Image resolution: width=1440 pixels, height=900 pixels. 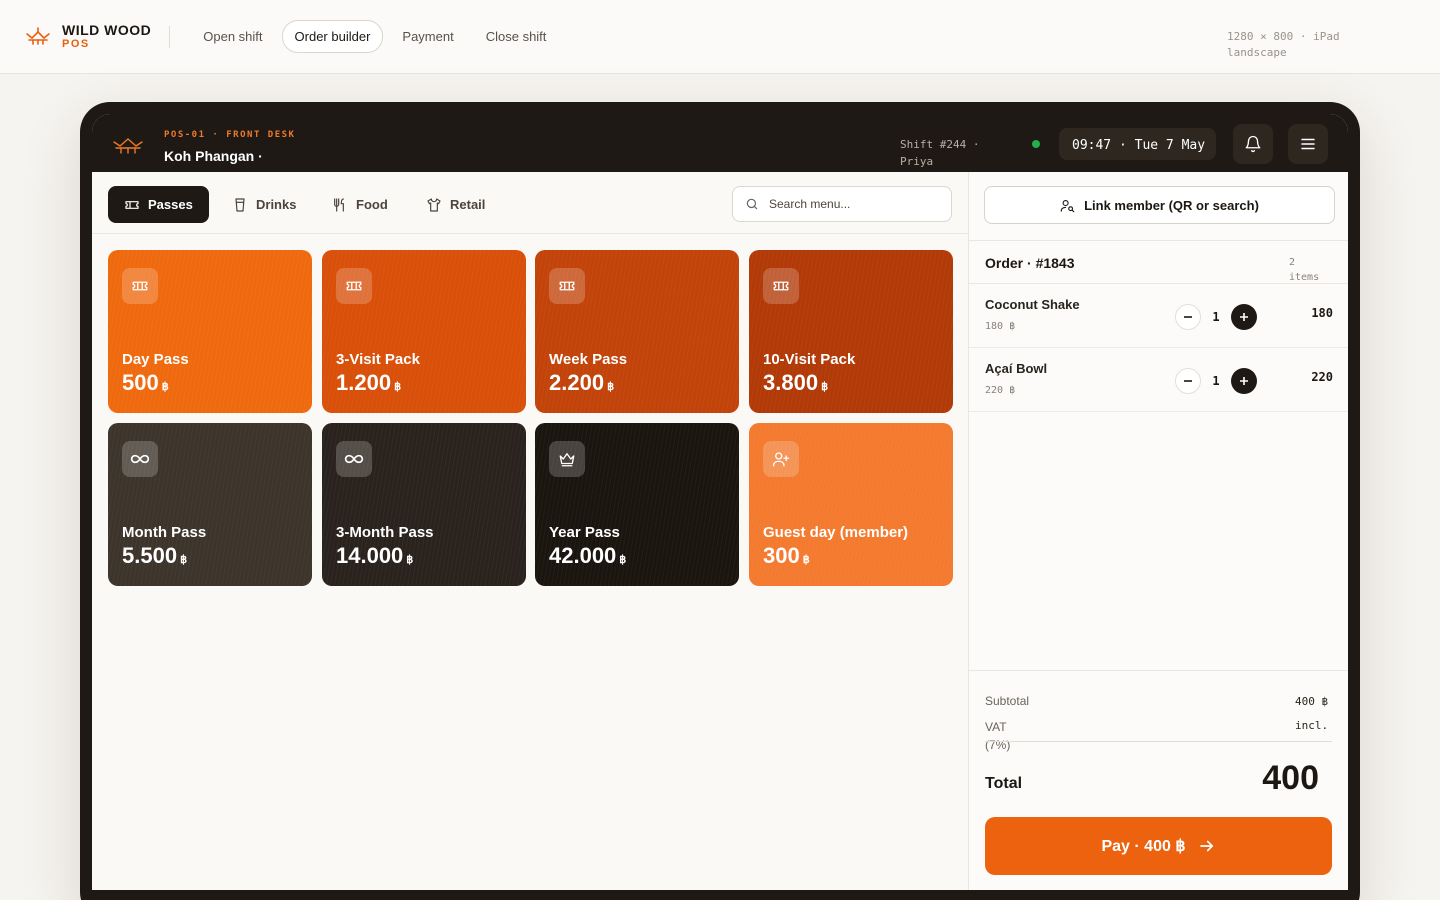 I want to click on subtotal-label: Subtotal, so click(x=1007, y=701).